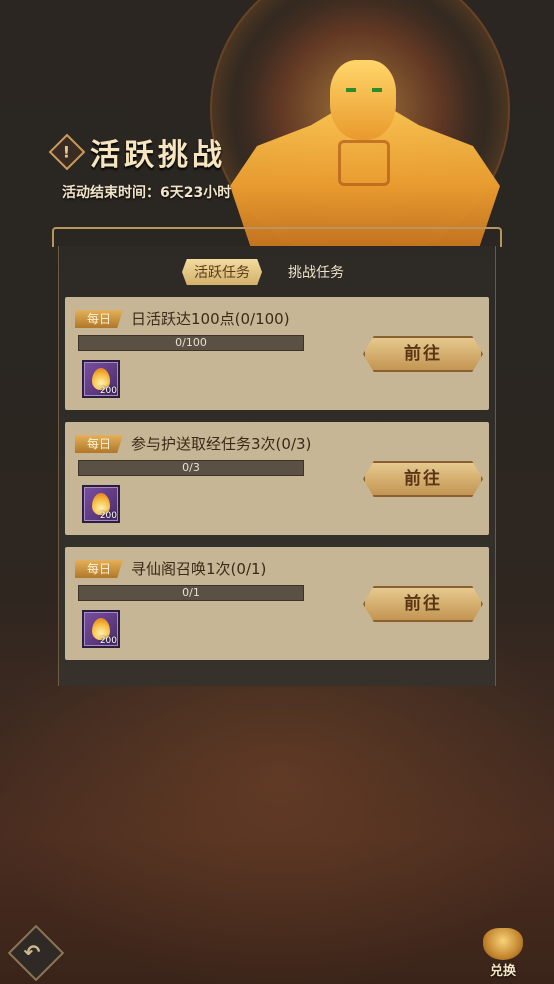 This screenshot has width=554, height=984. I want to click on hero-eye-left, so click(351, 90).